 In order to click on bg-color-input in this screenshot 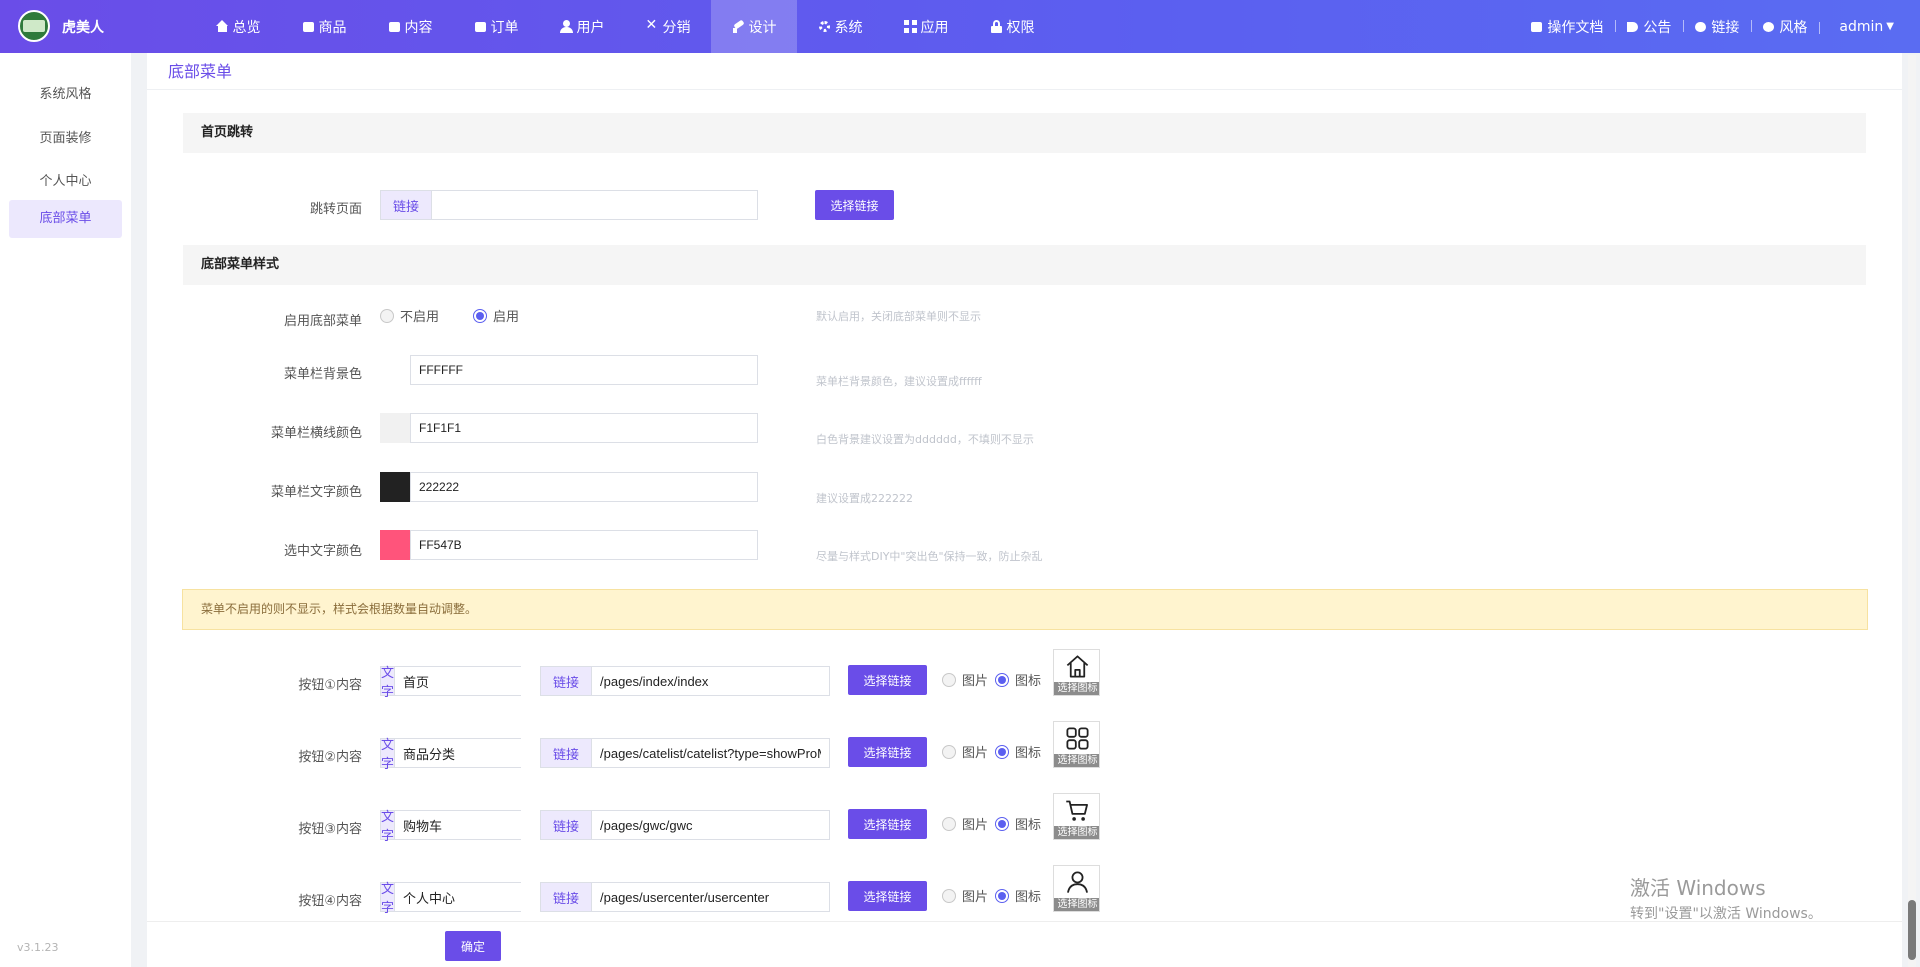, I will do `click(584, 370)`.